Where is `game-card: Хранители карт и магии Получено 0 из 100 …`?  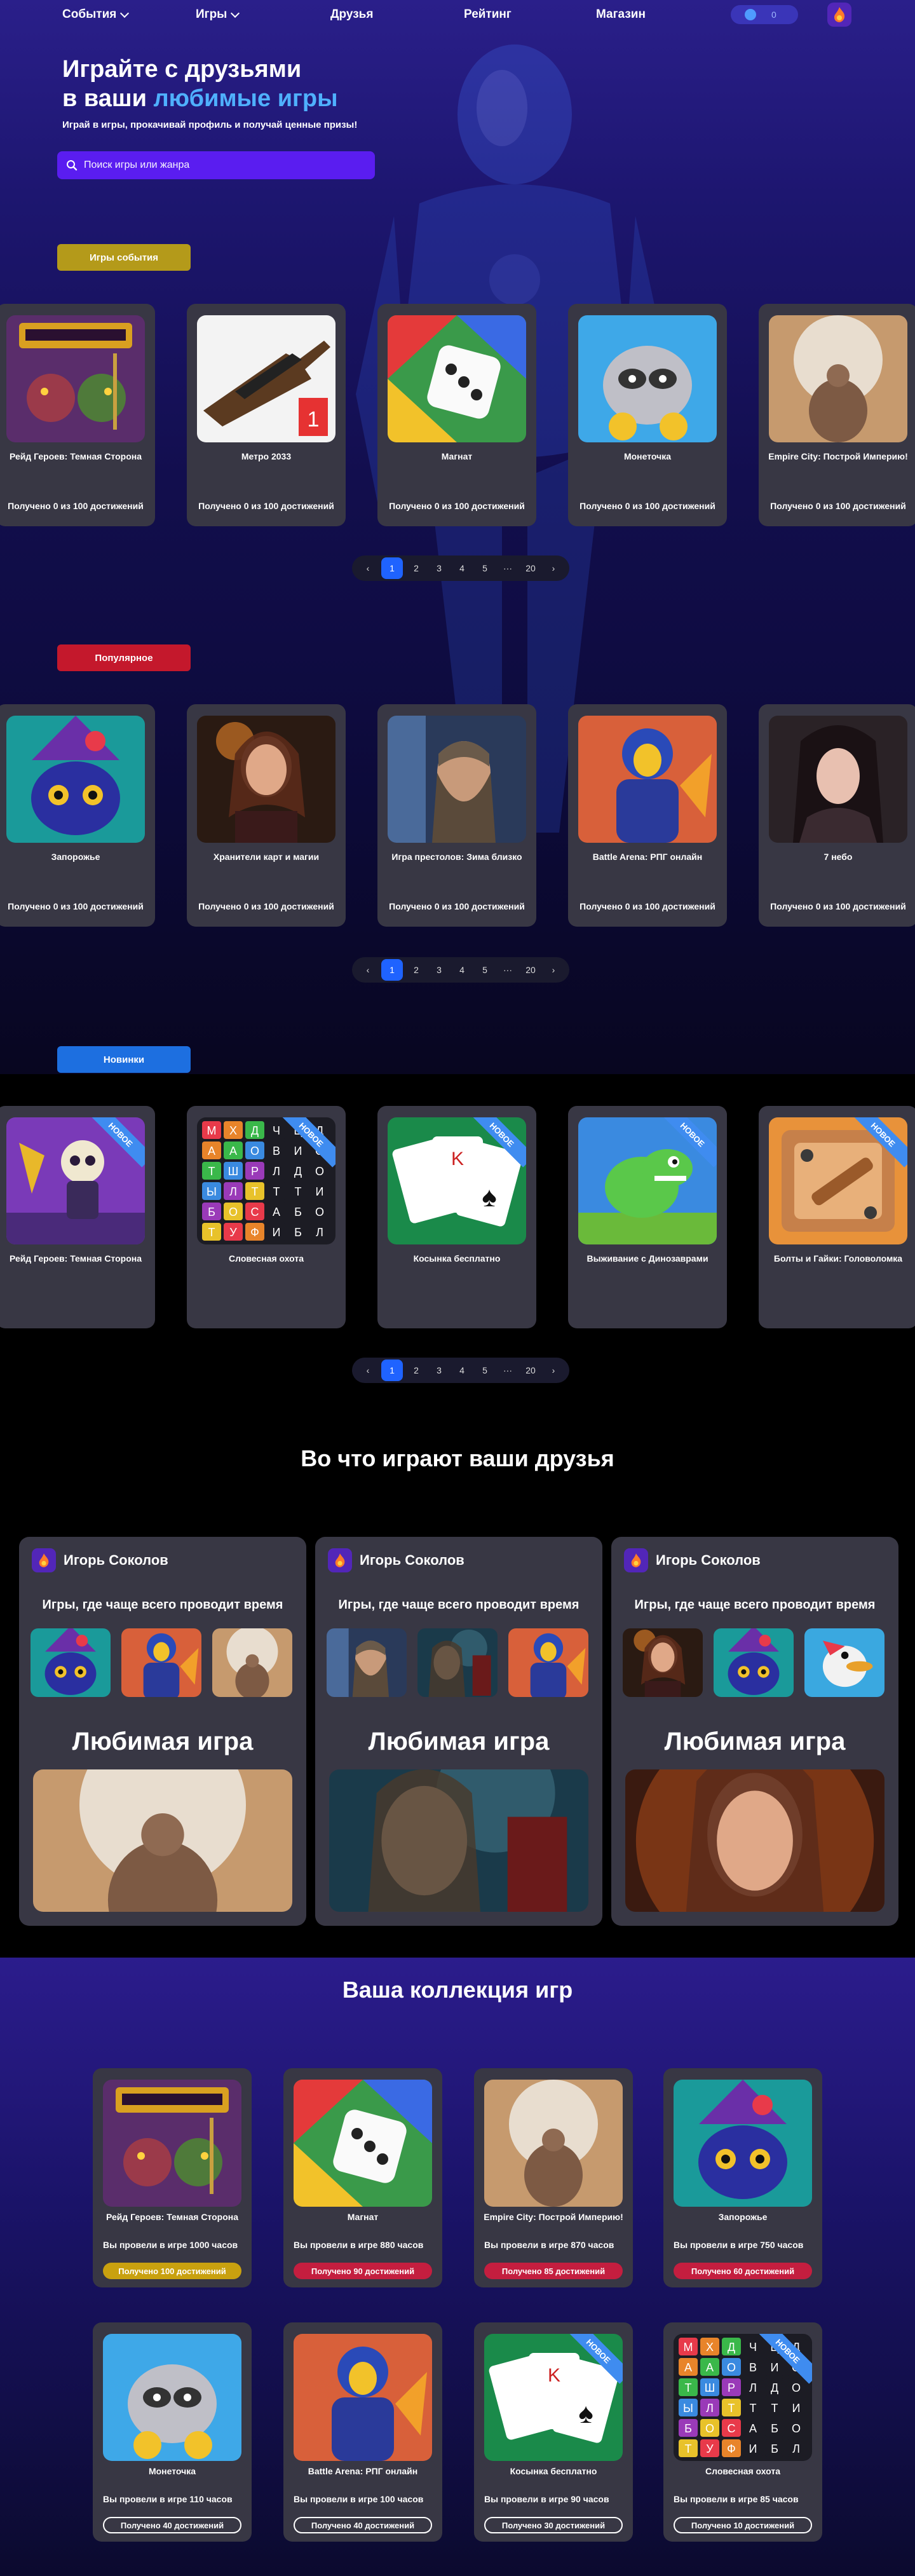
game-card: Хранители карт и магии Получено 0 из 100 … is located at coordinates (266, 815).